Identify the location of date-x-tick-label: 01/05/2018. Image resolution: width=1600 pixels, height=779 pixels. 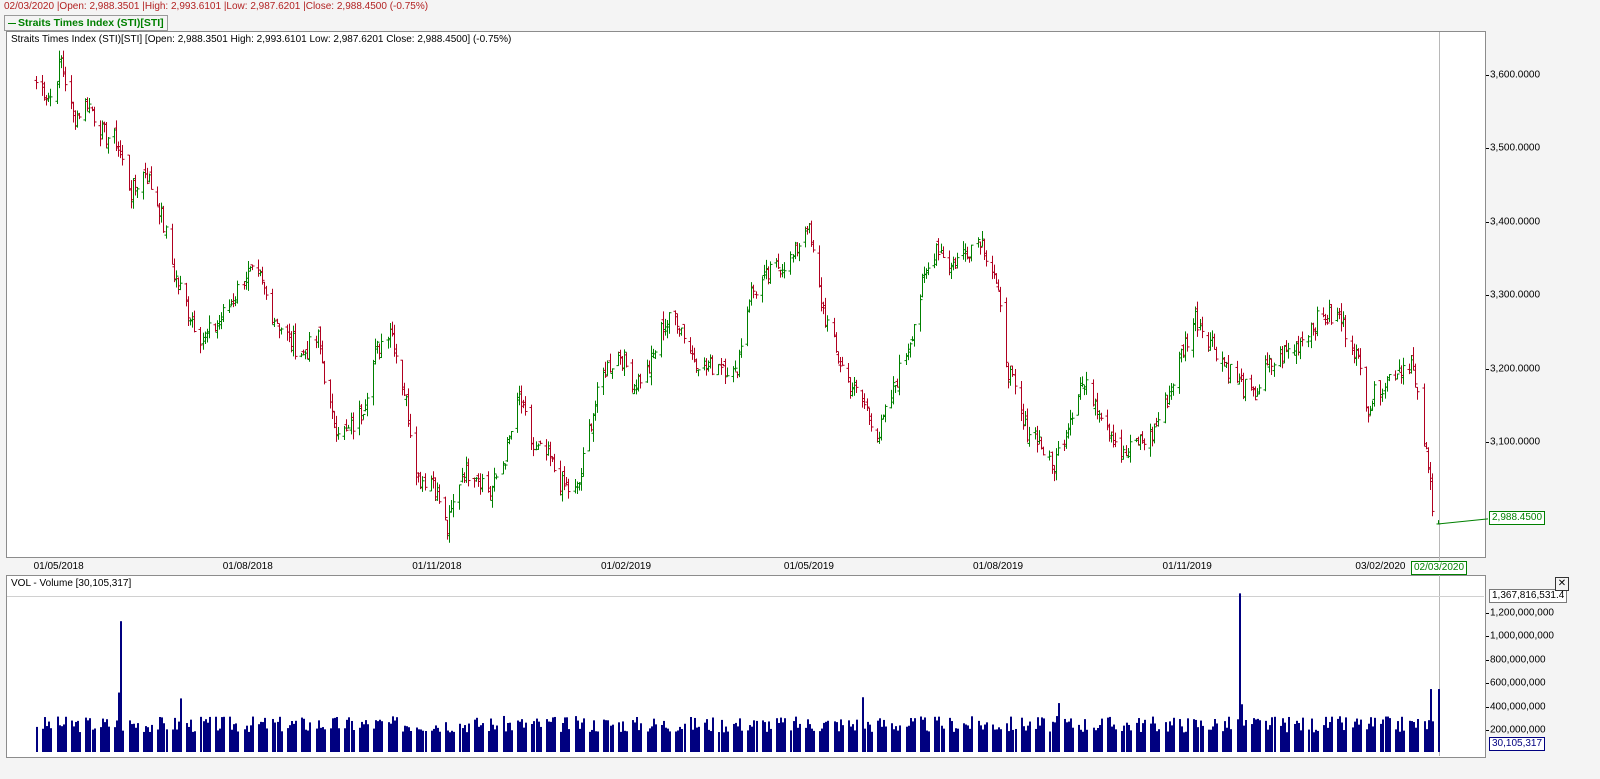
(58, 566).